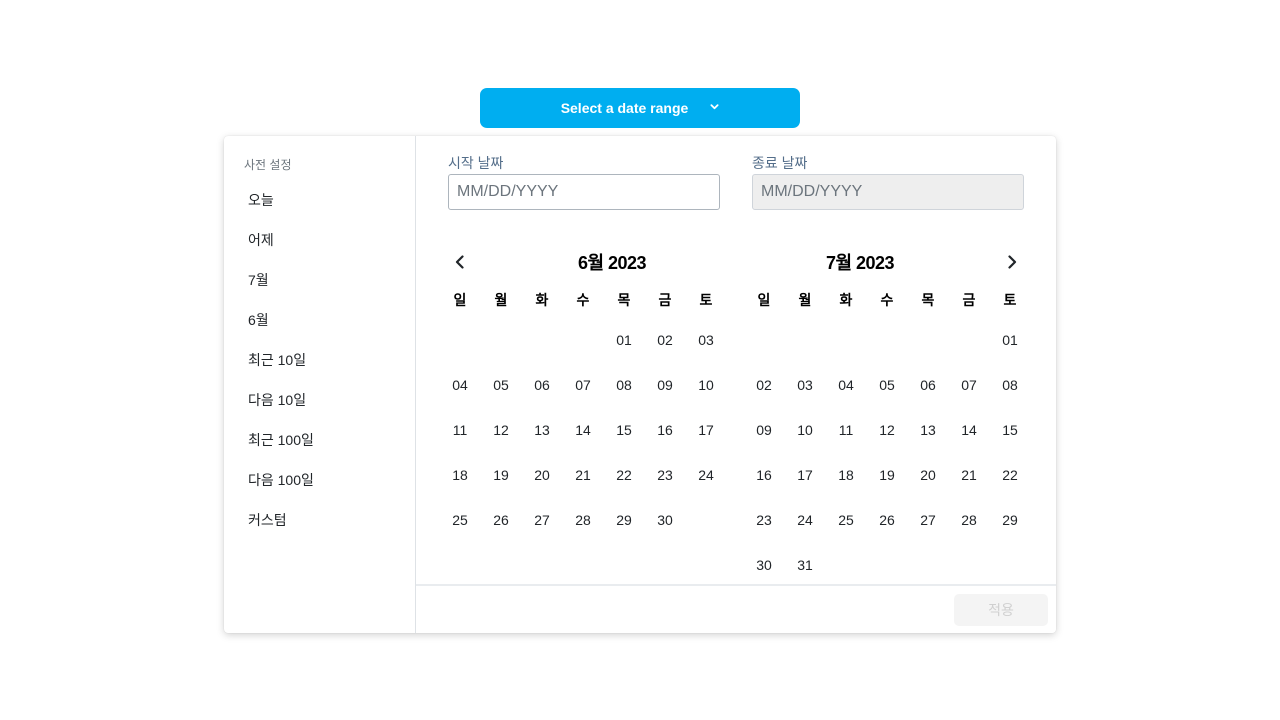 Image resolution: width=1280 pixels, height=720 pixels. I want to click on month-title-june: 6월 2023, so click(612, 263).